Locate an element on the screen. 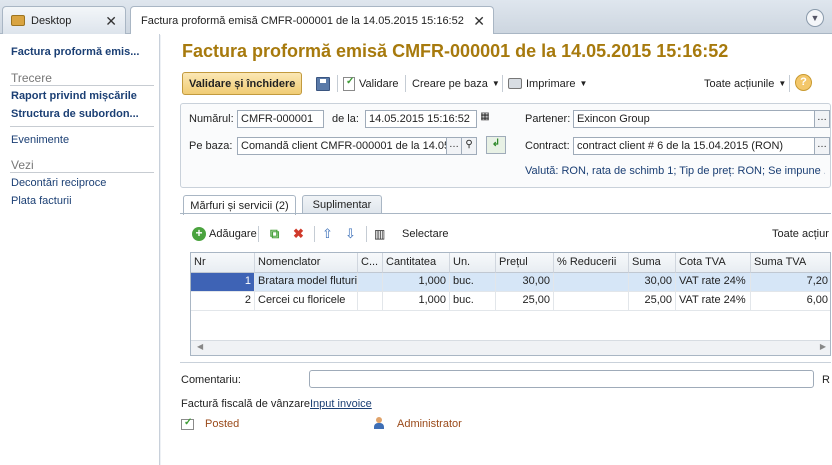 The image size is (832, 465). scroll-left-icon: ◀ is located at coordinates (200, 346).